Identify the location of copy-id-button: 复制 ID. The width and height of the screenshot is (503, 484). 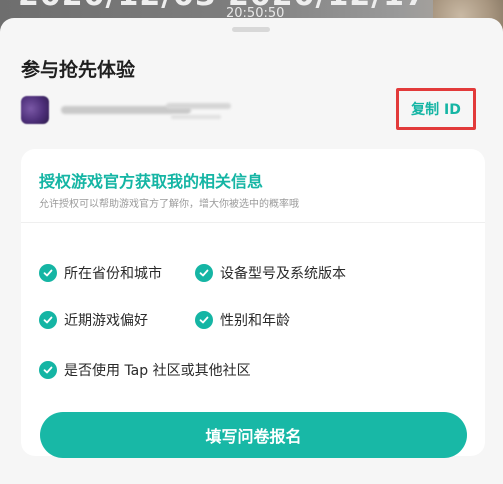
(436, 109).